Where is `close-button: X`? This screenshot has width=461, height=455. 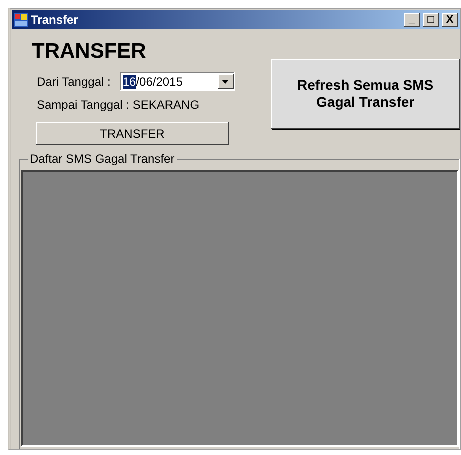
close-button: X is located at coordinates (450, 19).